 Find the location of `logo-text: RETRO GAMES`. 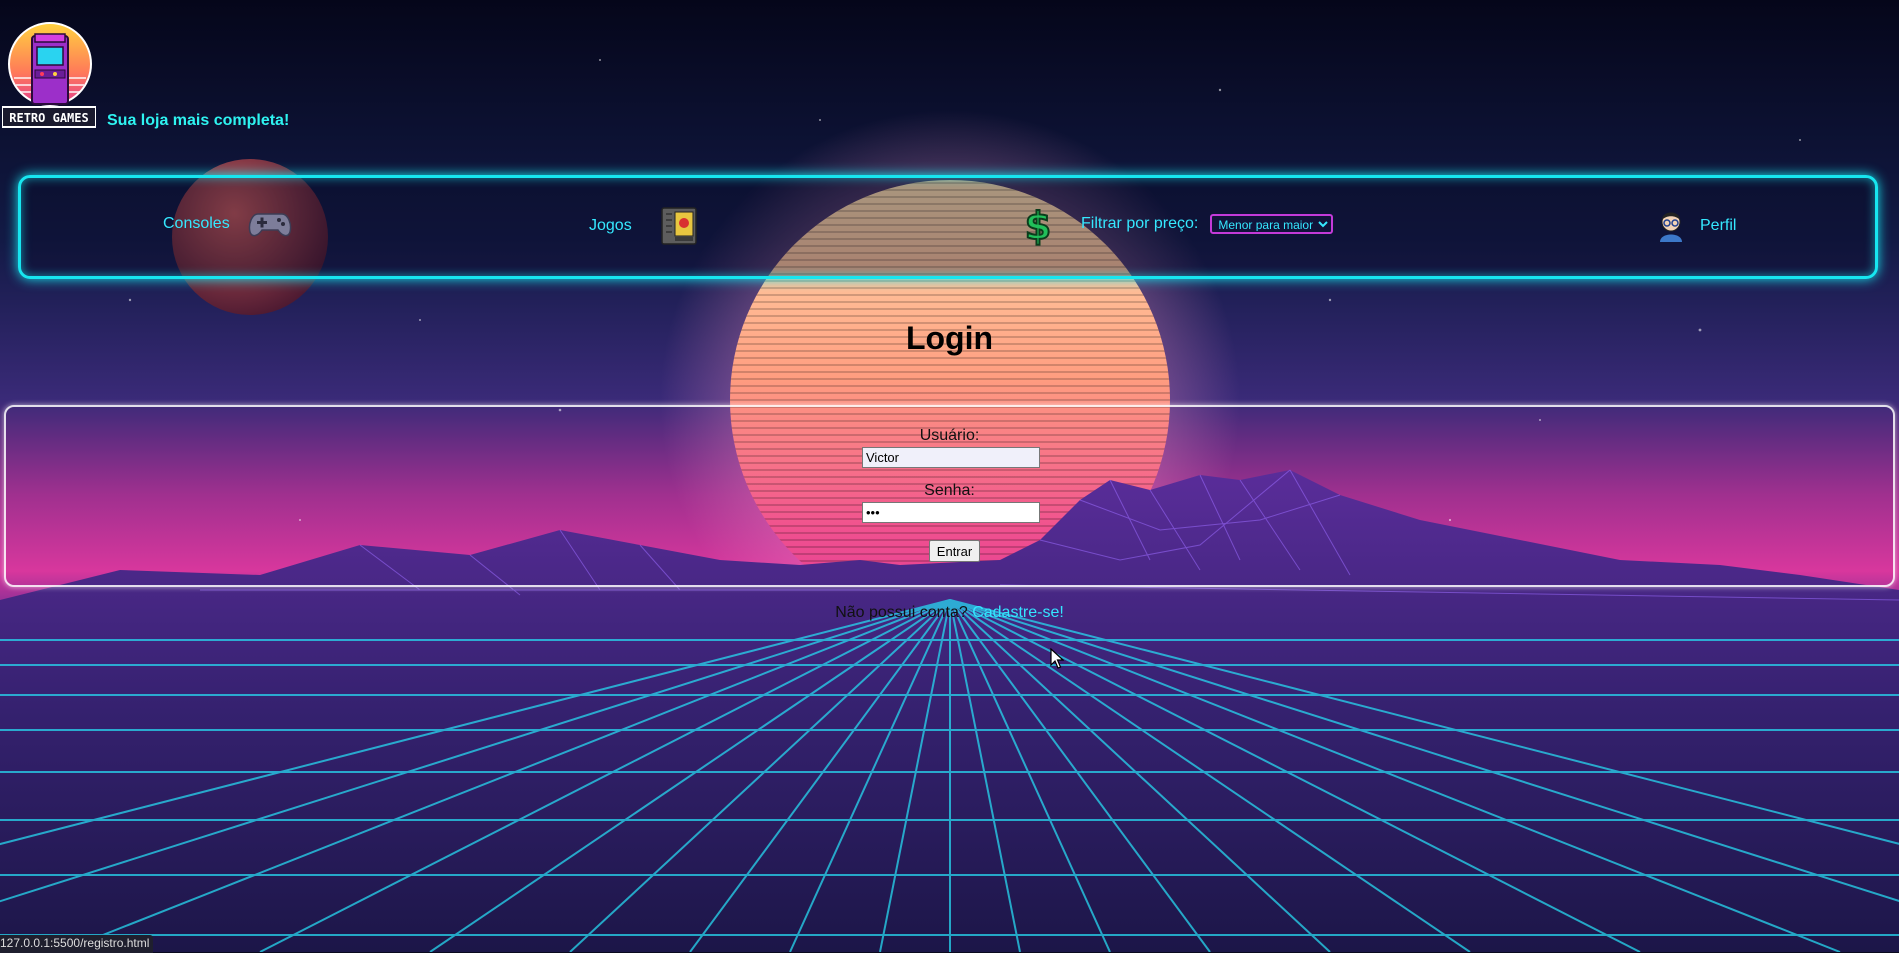

logo-text: RETRO GAMES is located at coordinates (48, 118).